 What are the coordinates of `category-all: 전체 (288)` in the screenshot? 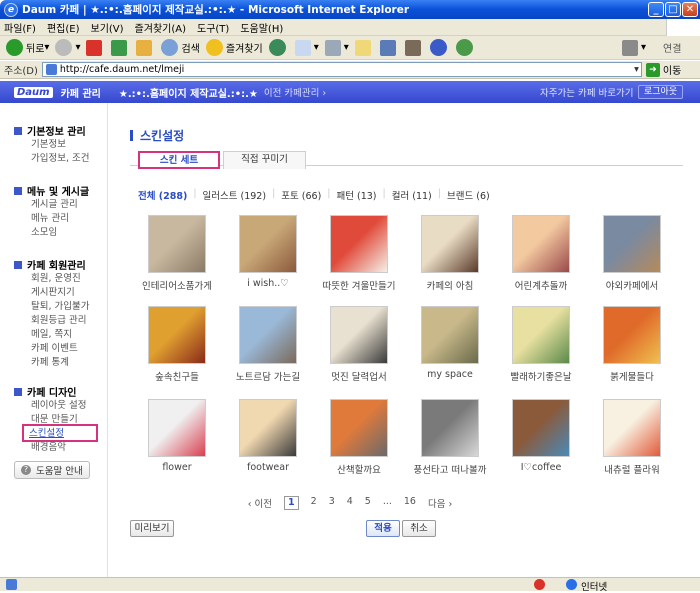 It's located at (162, 195).